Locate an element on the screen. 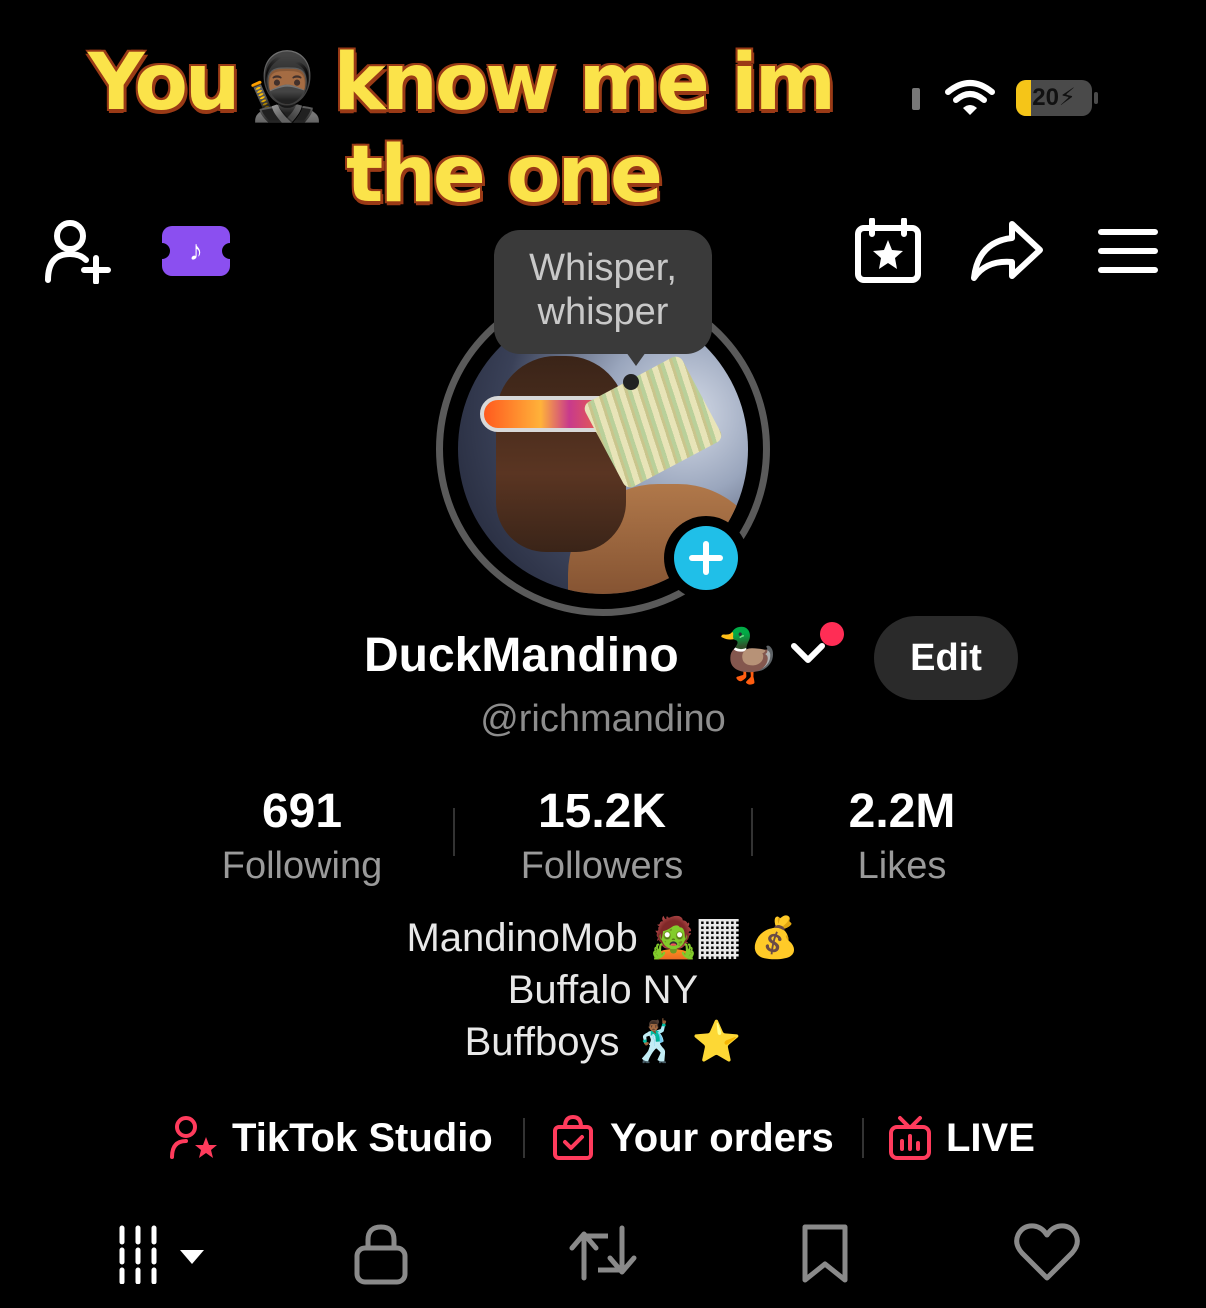  battery-charging-icon: 20⚡ is located at coordinates (1054, 98).